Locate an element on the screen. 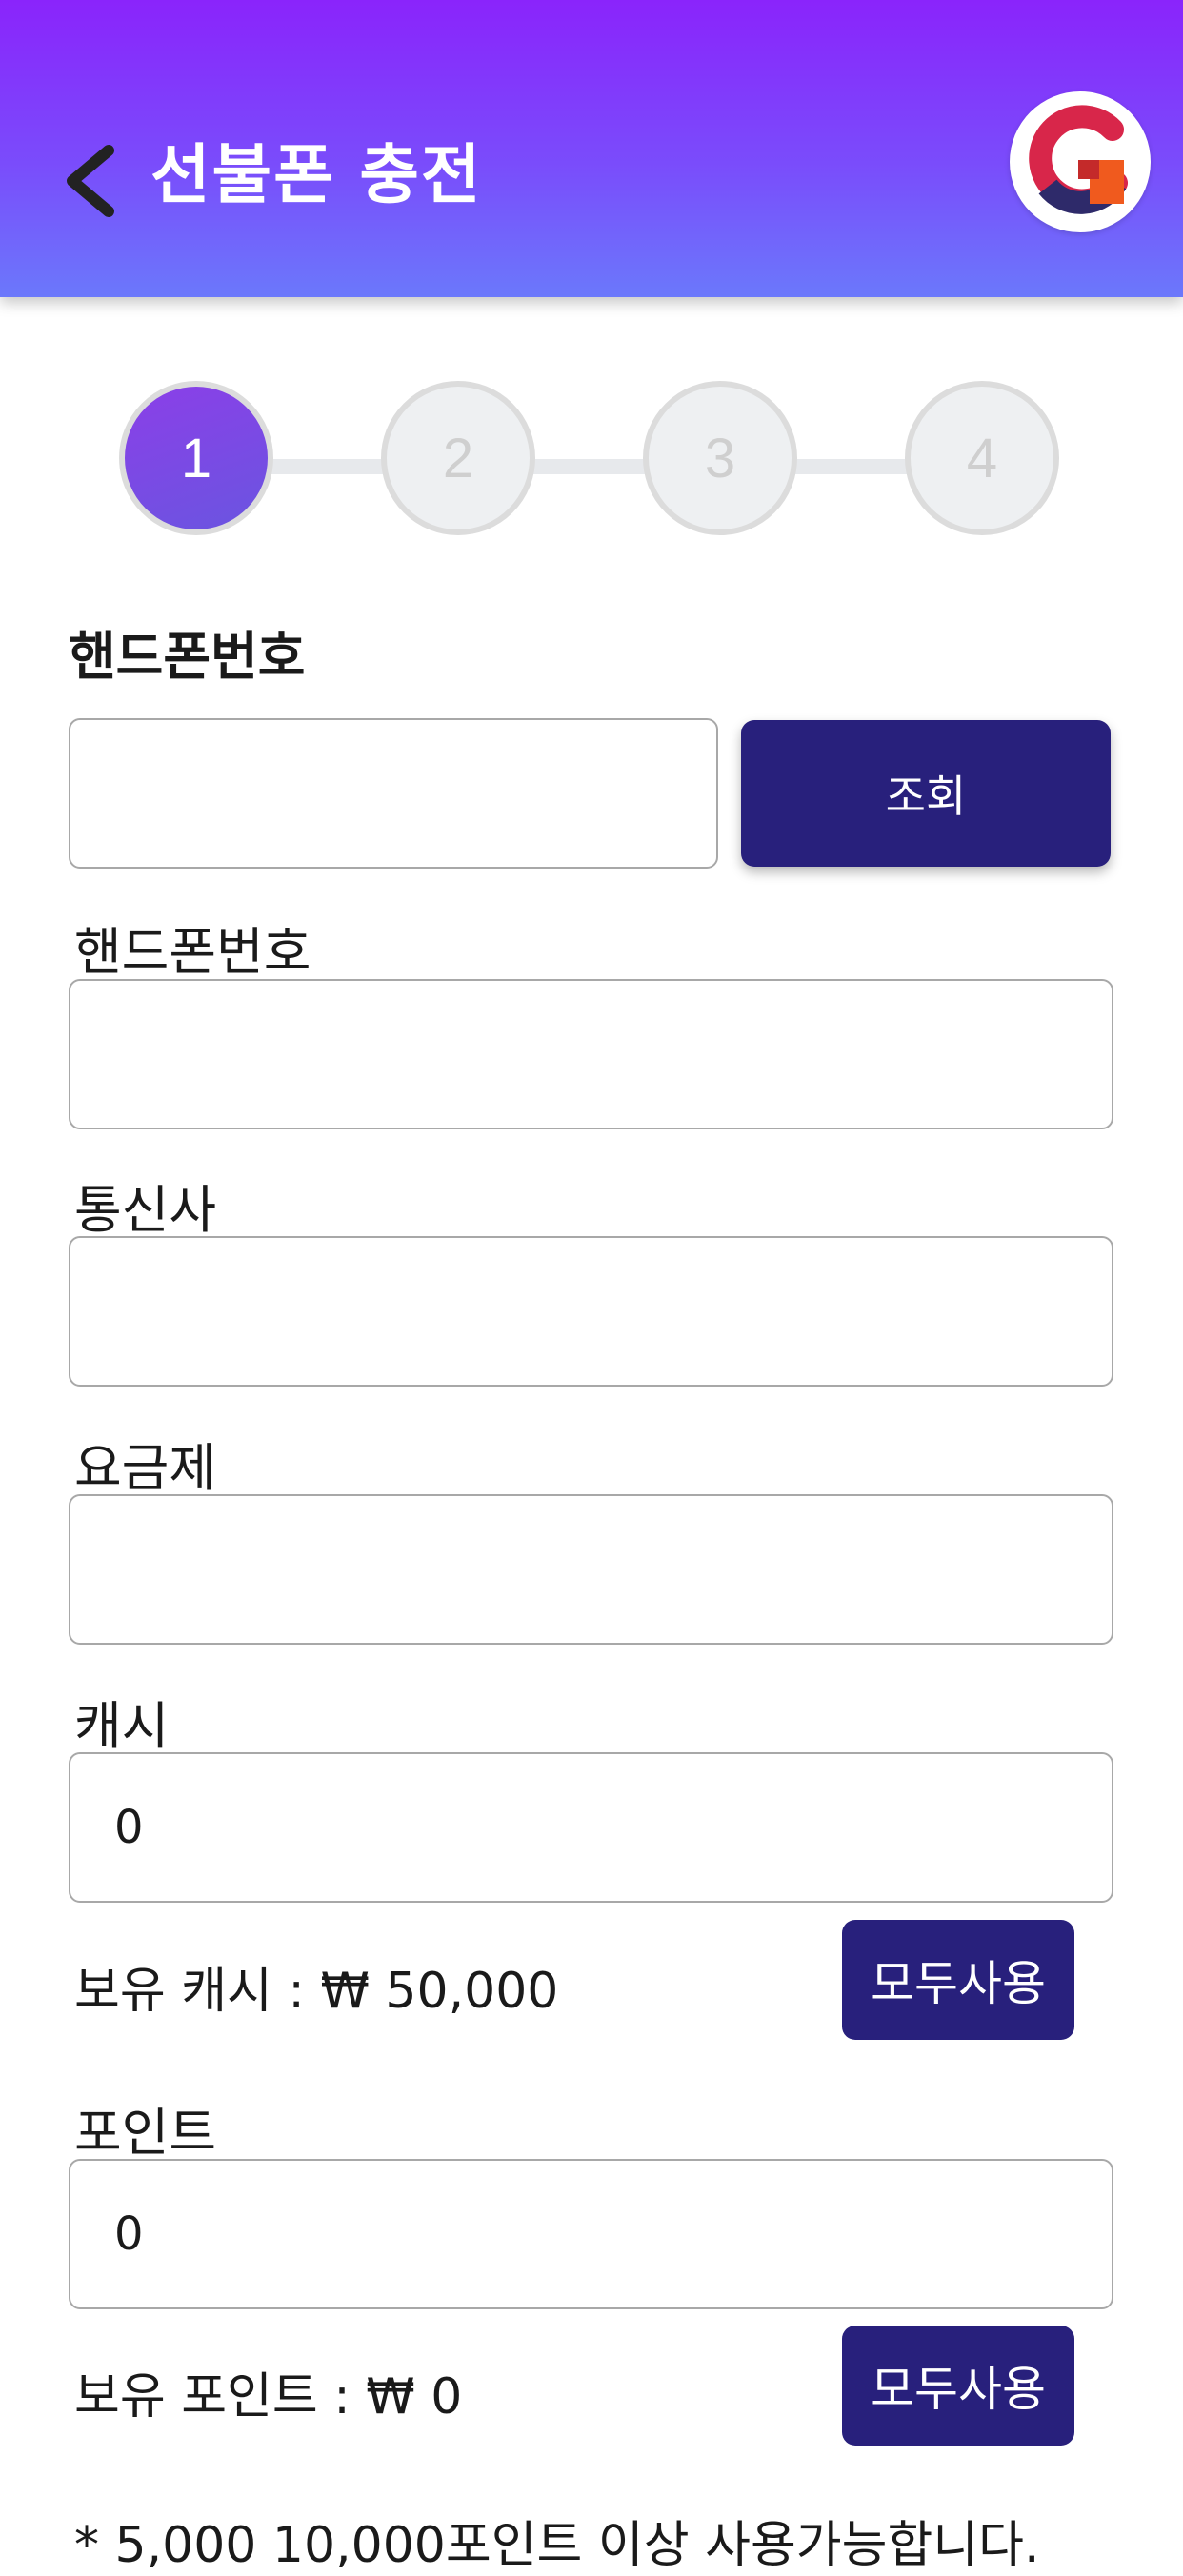 Image resolution: width=1183 pixels, height=2576 pixels. back-button is located at coordinates (93, 181).